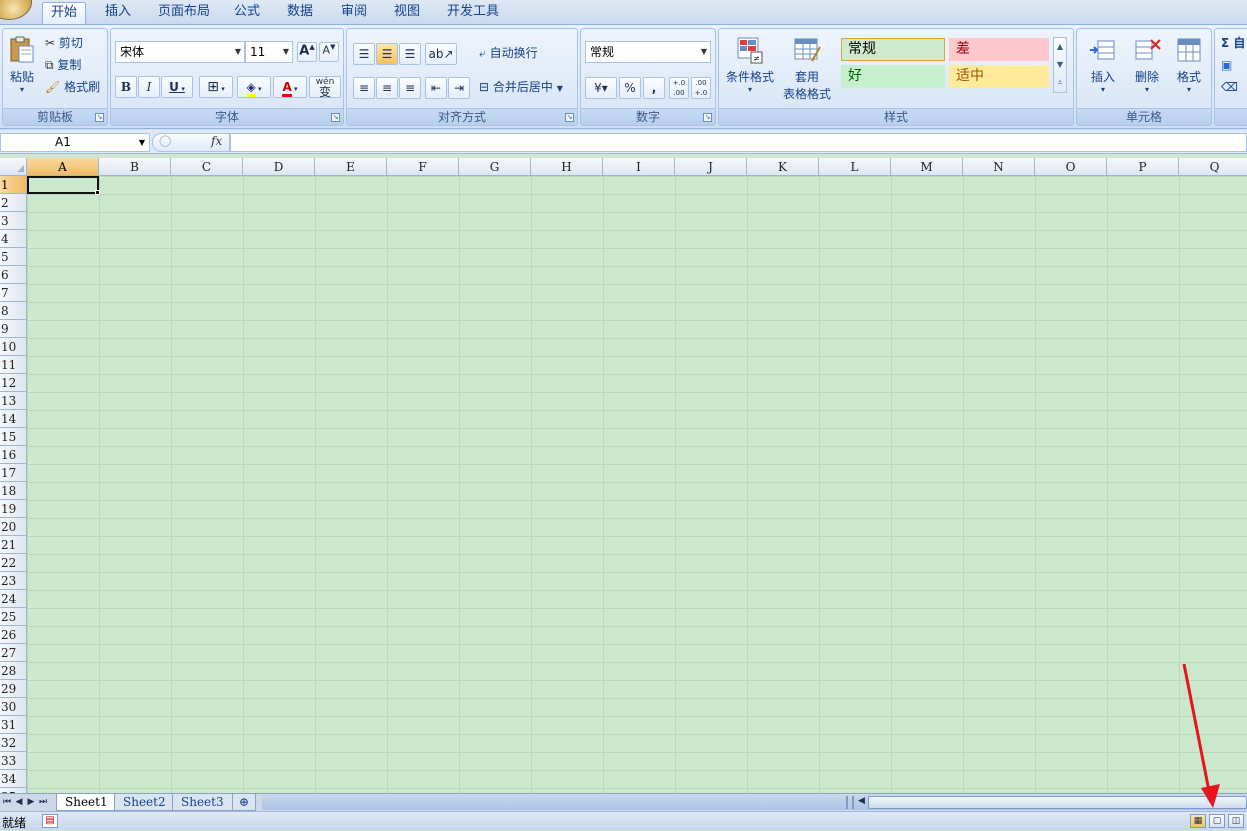 Image resolution: width=1247 pixels, height=831 pixels. Describe the element at coordinates (75, 142) in the screenshot. I see `name-box: A1 ▼` at that location.